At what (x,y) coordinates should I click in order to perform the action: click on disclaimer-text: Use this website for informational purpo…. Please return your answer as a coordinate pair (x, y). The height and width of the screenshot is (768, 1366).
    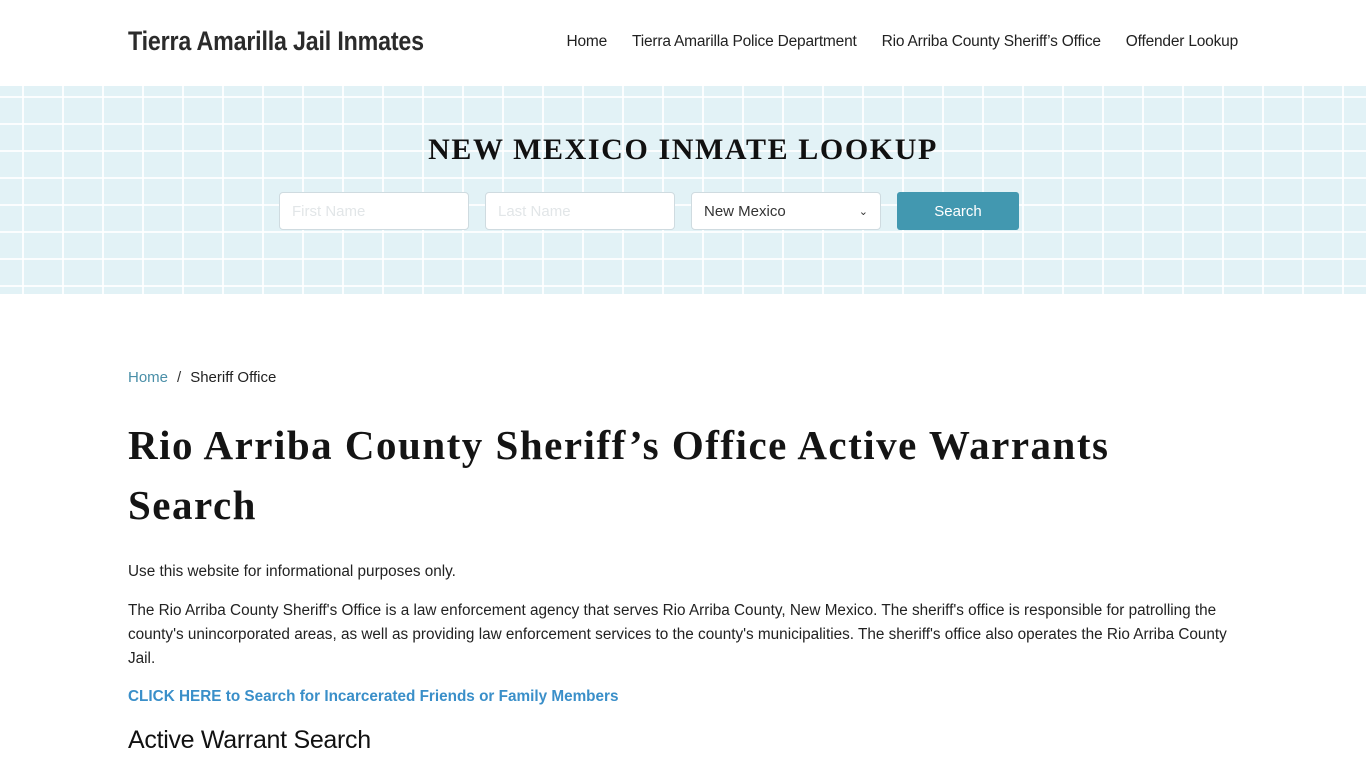
    Looking at the image, I should click on (292, 571).